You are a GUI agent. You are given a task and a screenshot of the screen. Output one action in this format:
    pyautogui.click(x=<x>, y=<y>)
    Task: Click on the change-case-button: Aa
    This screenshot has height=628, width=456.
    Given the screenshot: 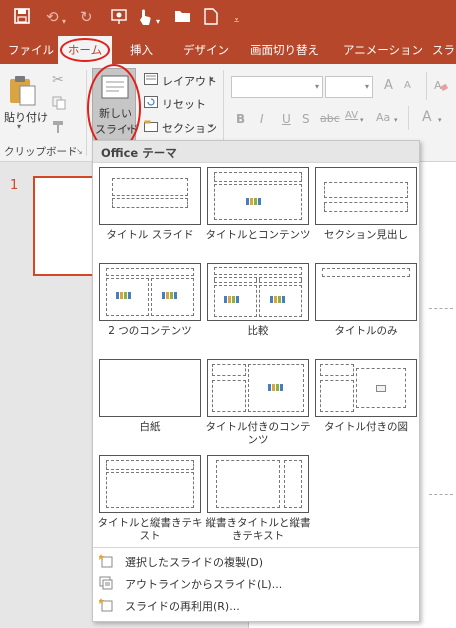 What is the action you would take?
    pyautogui.click(x=383, y=117)
    